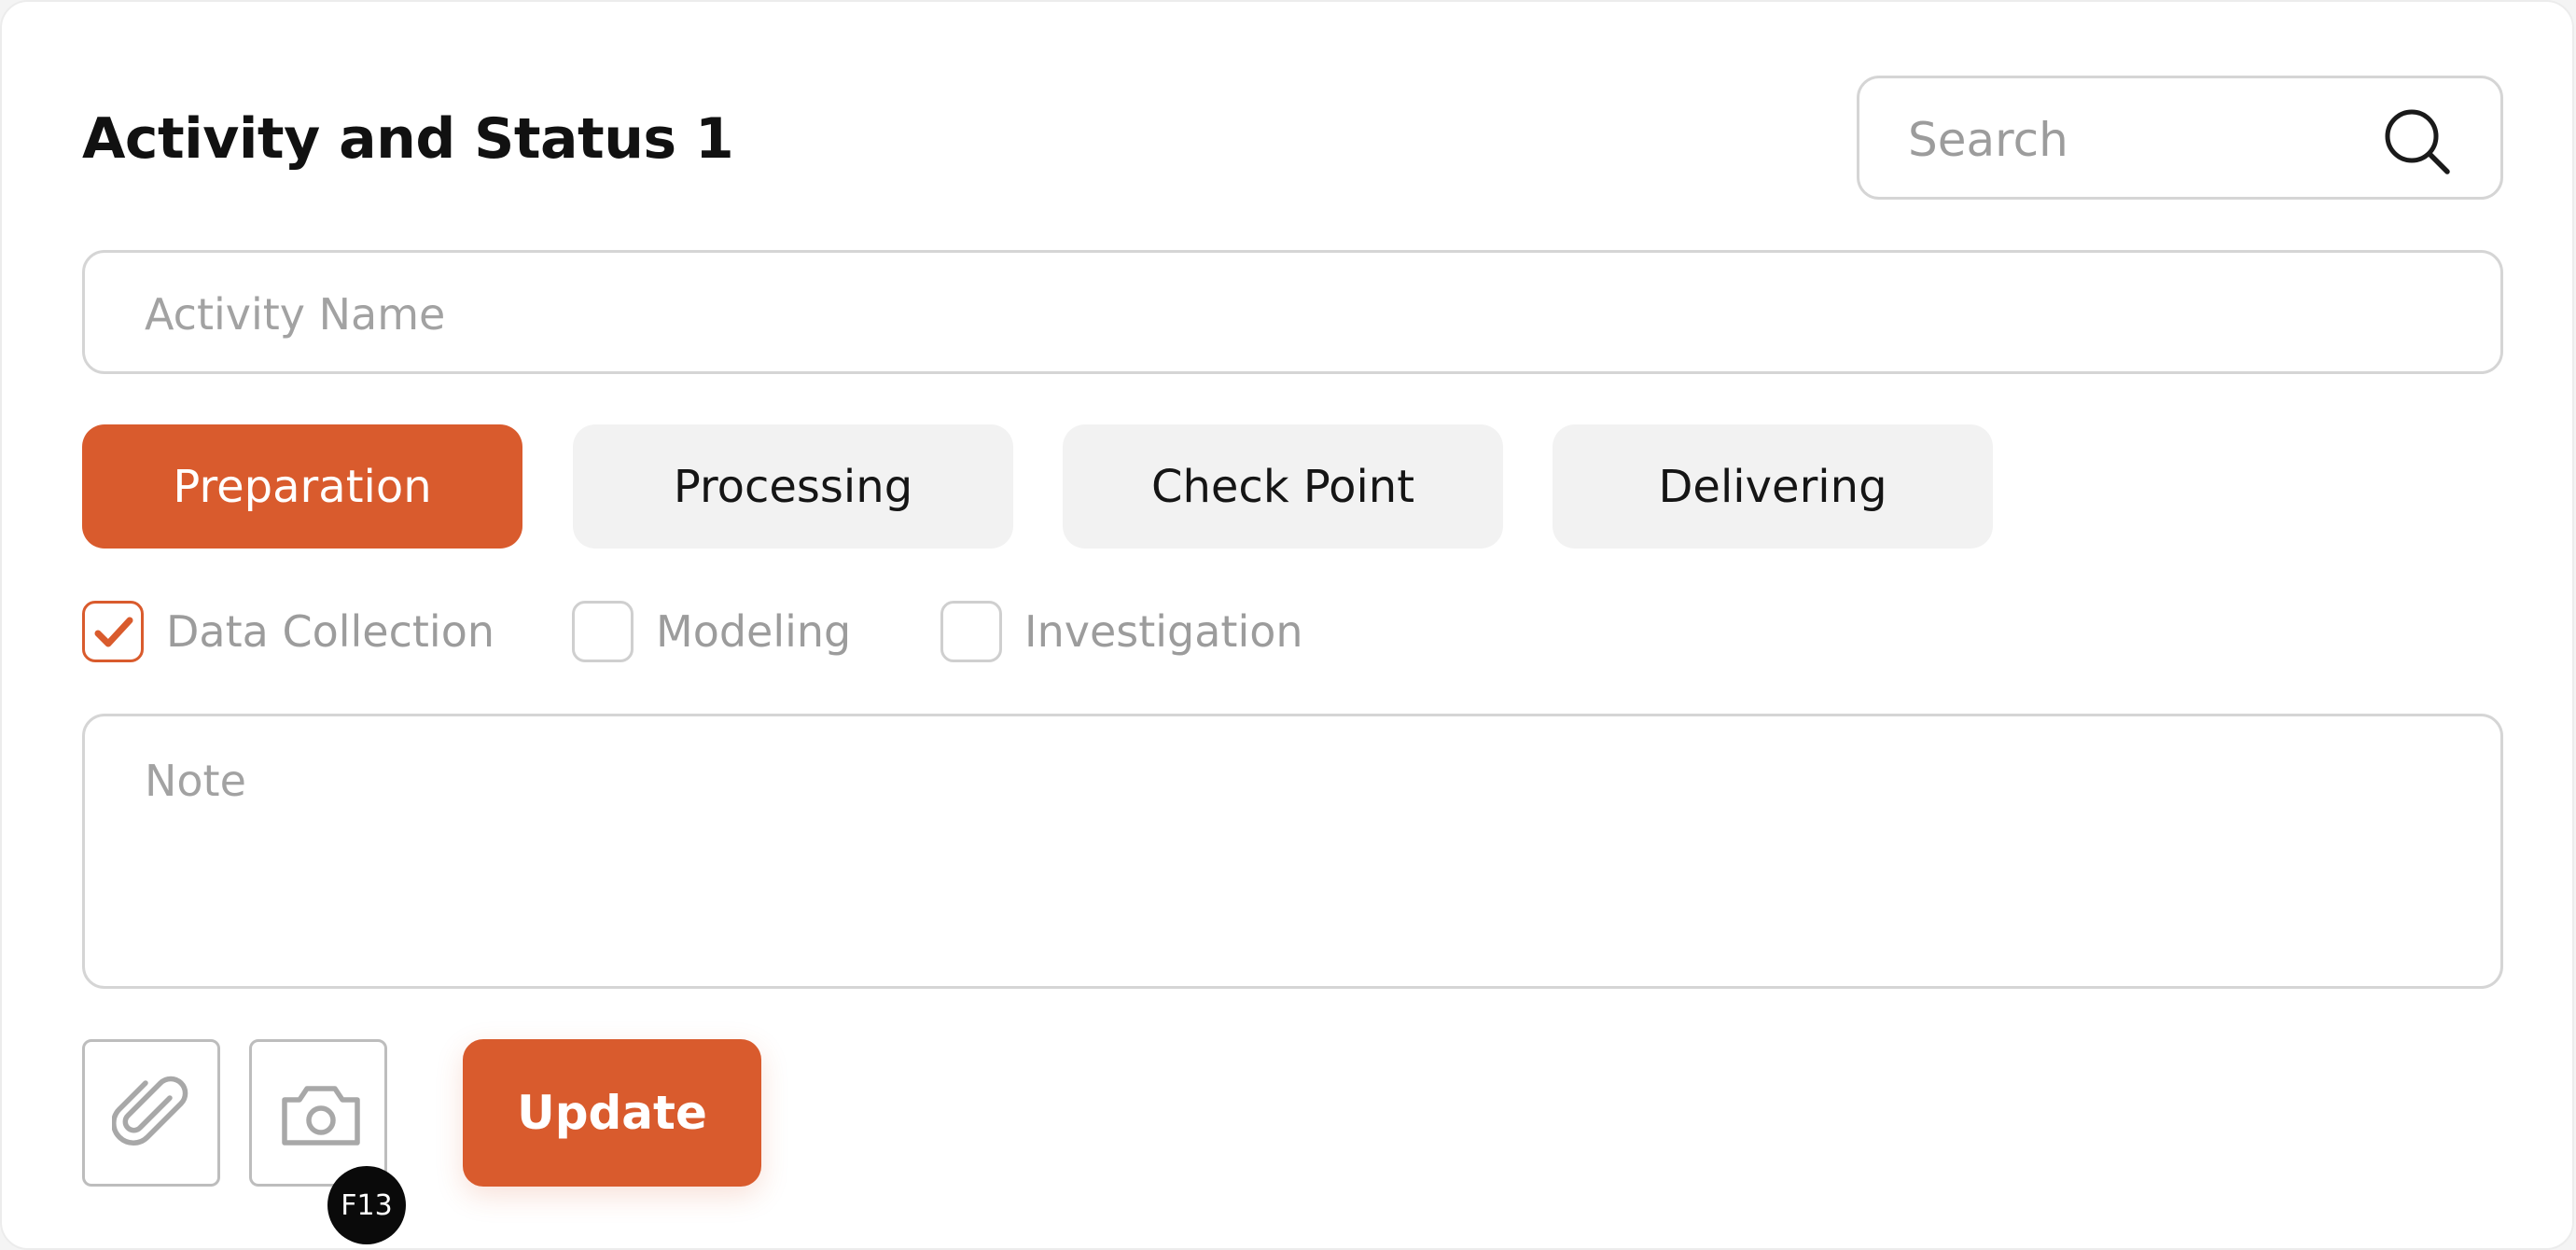 This screenshot has height=1250, width=2576. I want to click on camera-icon, so click(321, 1116).